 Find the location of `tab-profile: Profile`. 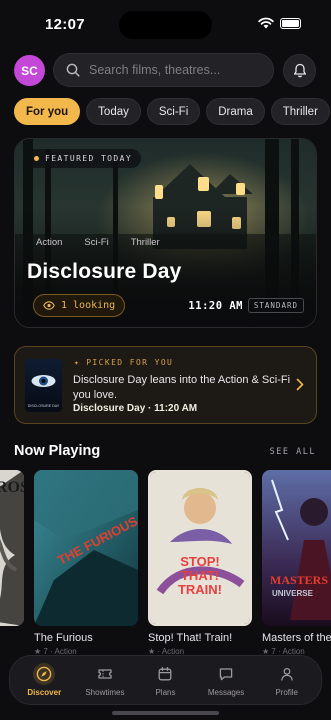

tab-profile: Profile is located at coordinates (287, 680).